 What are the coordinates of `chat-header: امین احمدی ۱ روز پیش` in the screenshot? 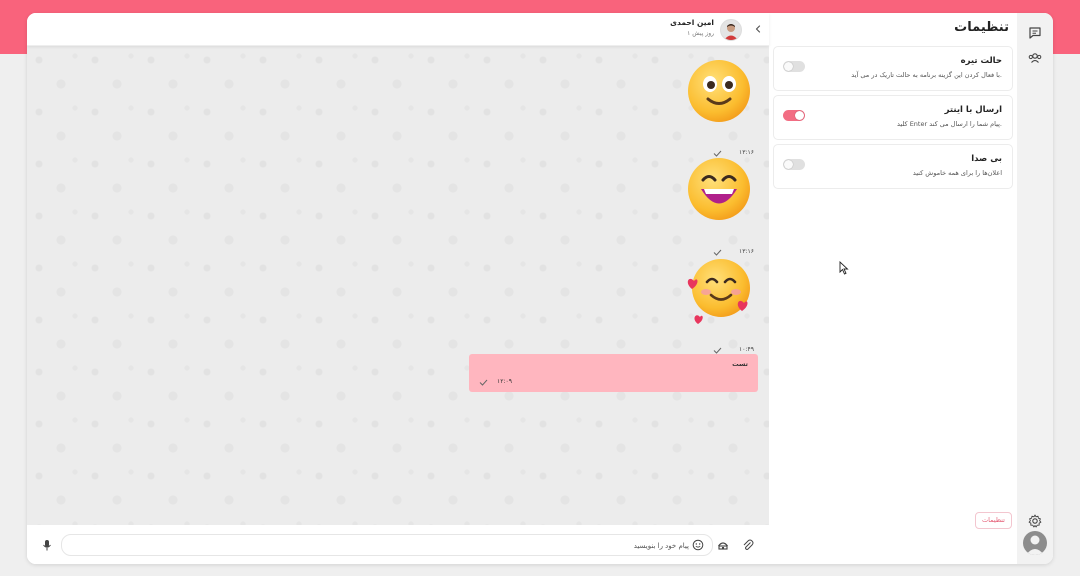 It's located at (398, 29).